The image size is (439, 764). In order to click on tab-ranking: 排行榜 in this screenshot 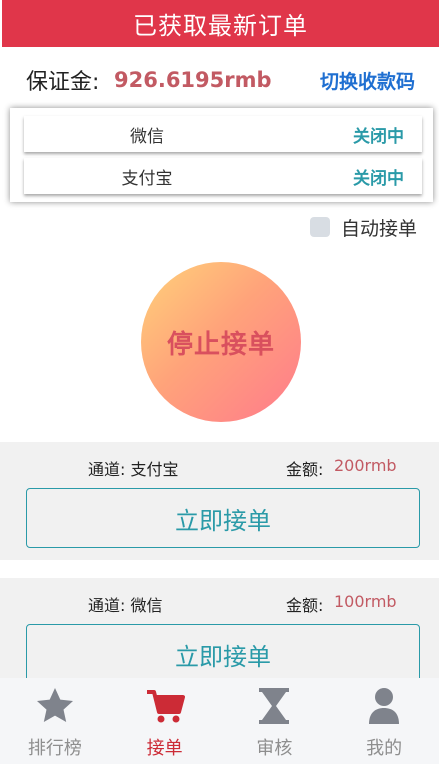, I will do `click(55, 721)`.